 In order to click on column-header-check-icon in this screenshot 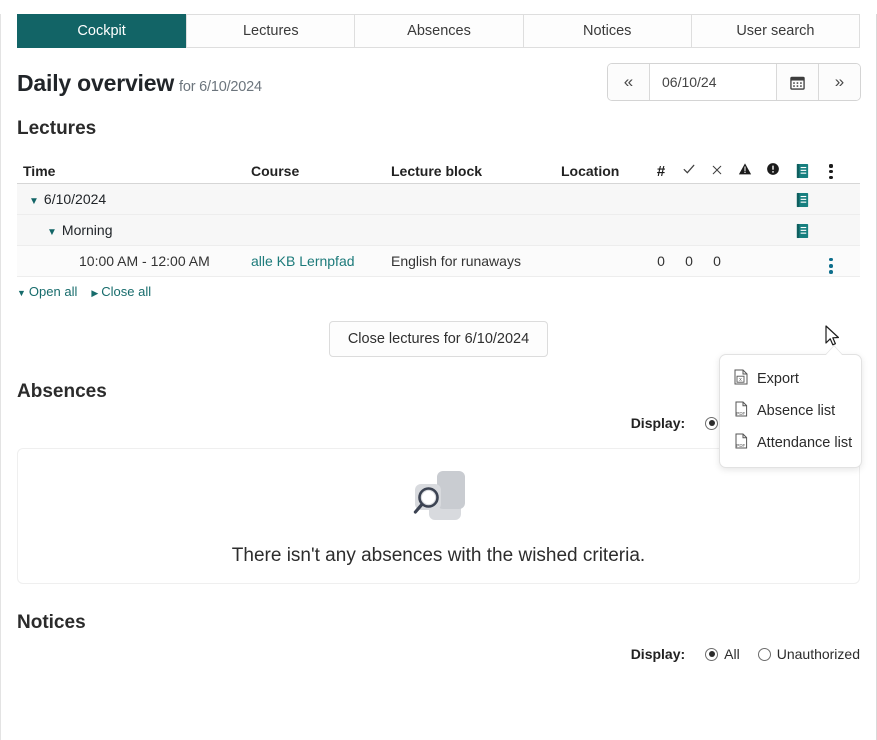, I will do `click(689, 170)`.